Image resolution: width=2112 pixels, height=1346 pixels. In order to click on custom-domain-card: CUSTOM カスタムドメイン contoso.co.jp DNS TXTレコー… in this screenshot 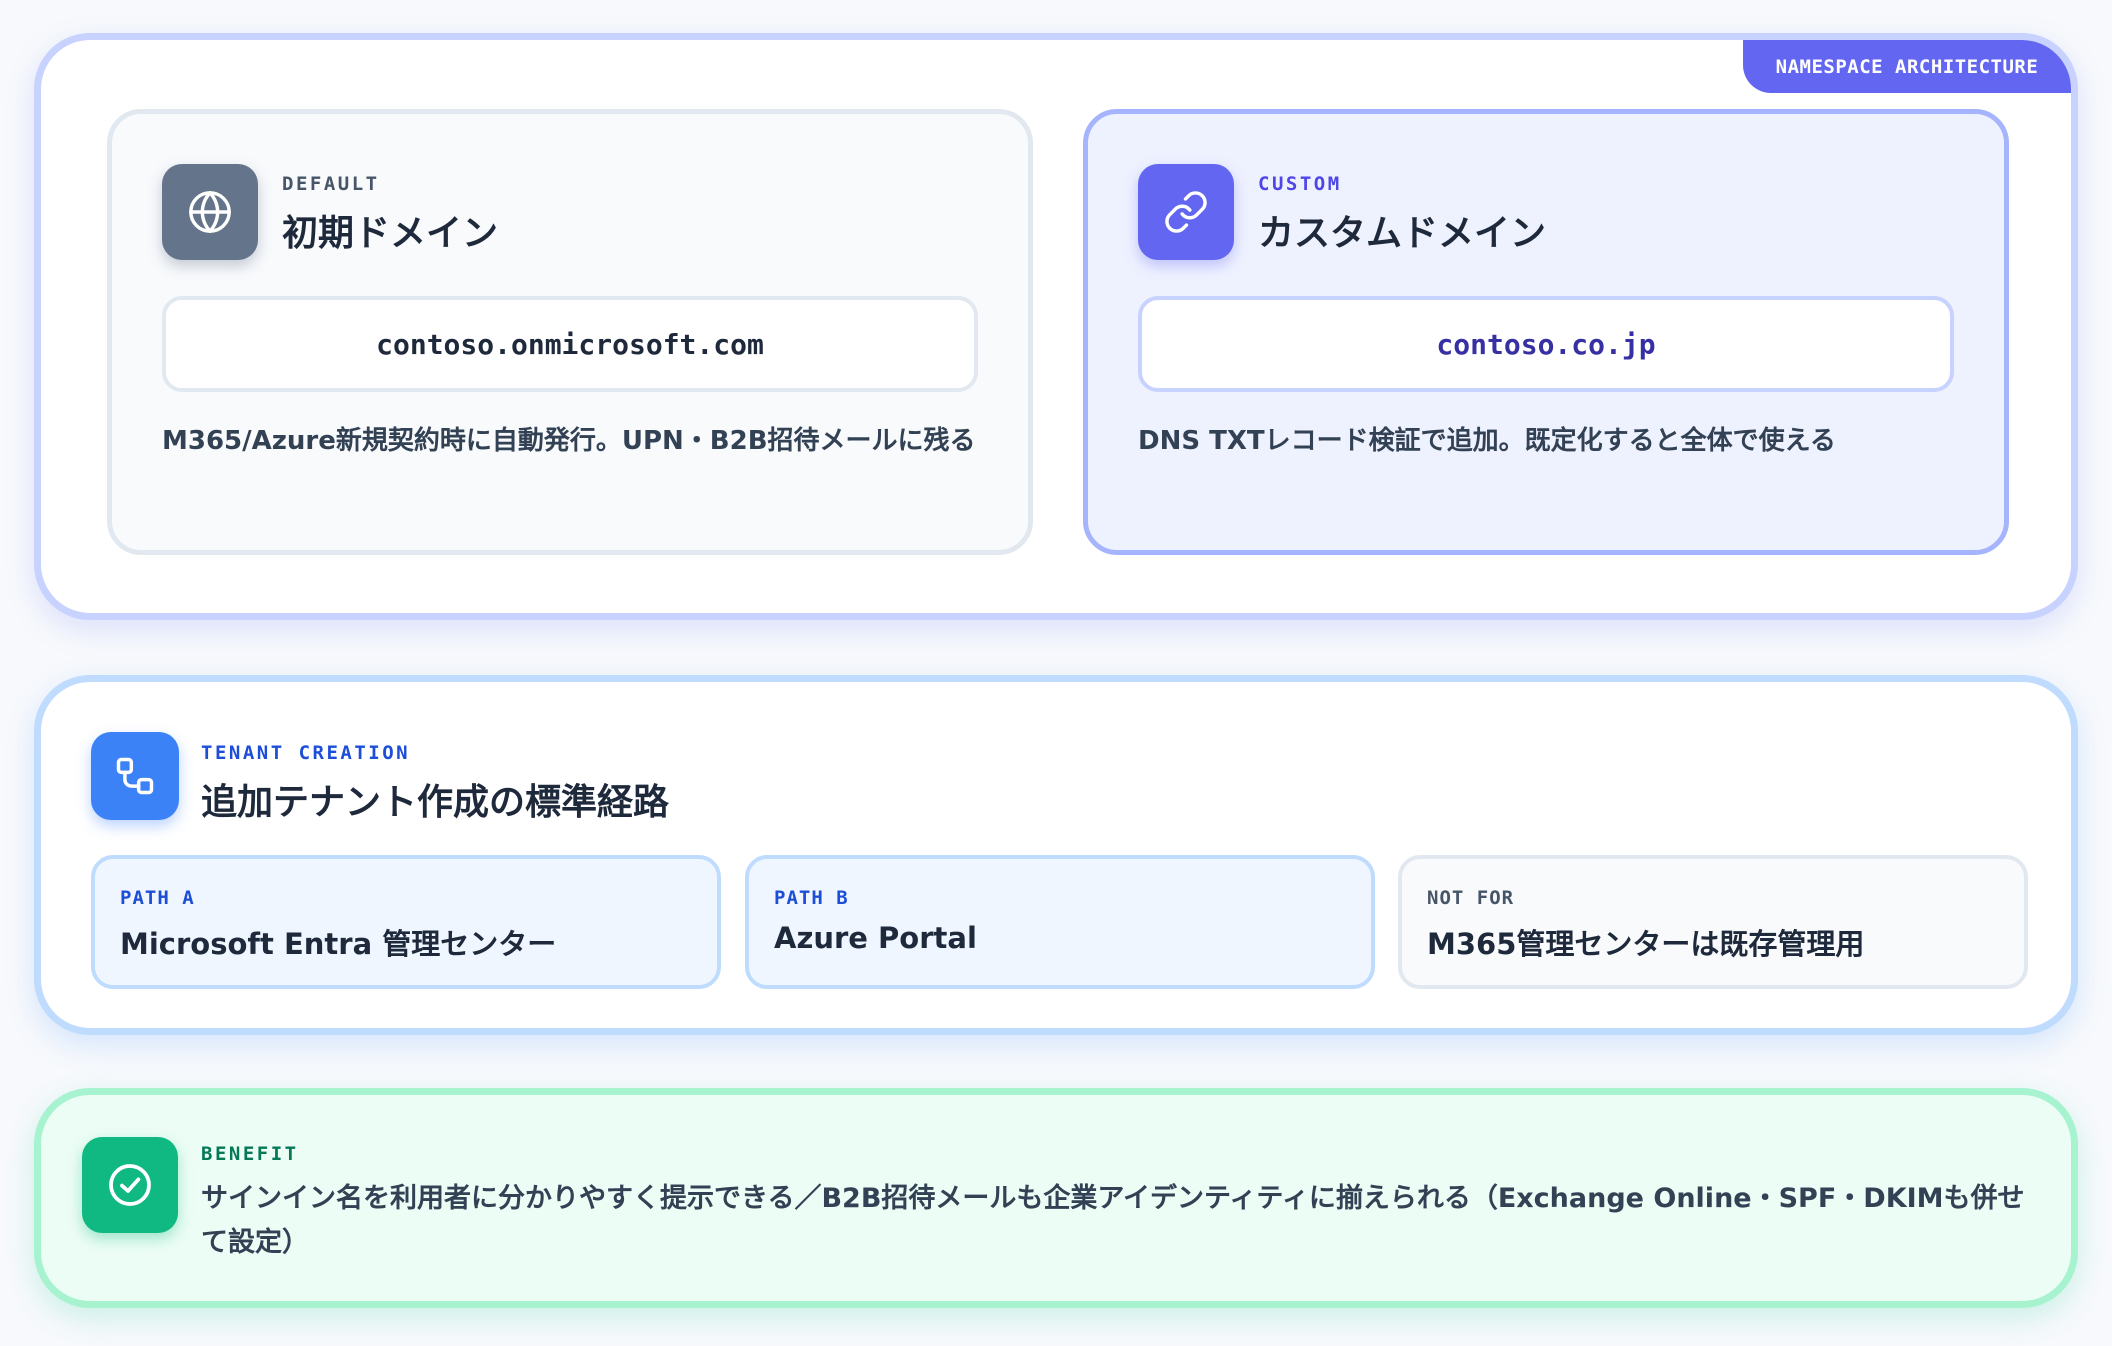, I will do `click(1546, 332)`.